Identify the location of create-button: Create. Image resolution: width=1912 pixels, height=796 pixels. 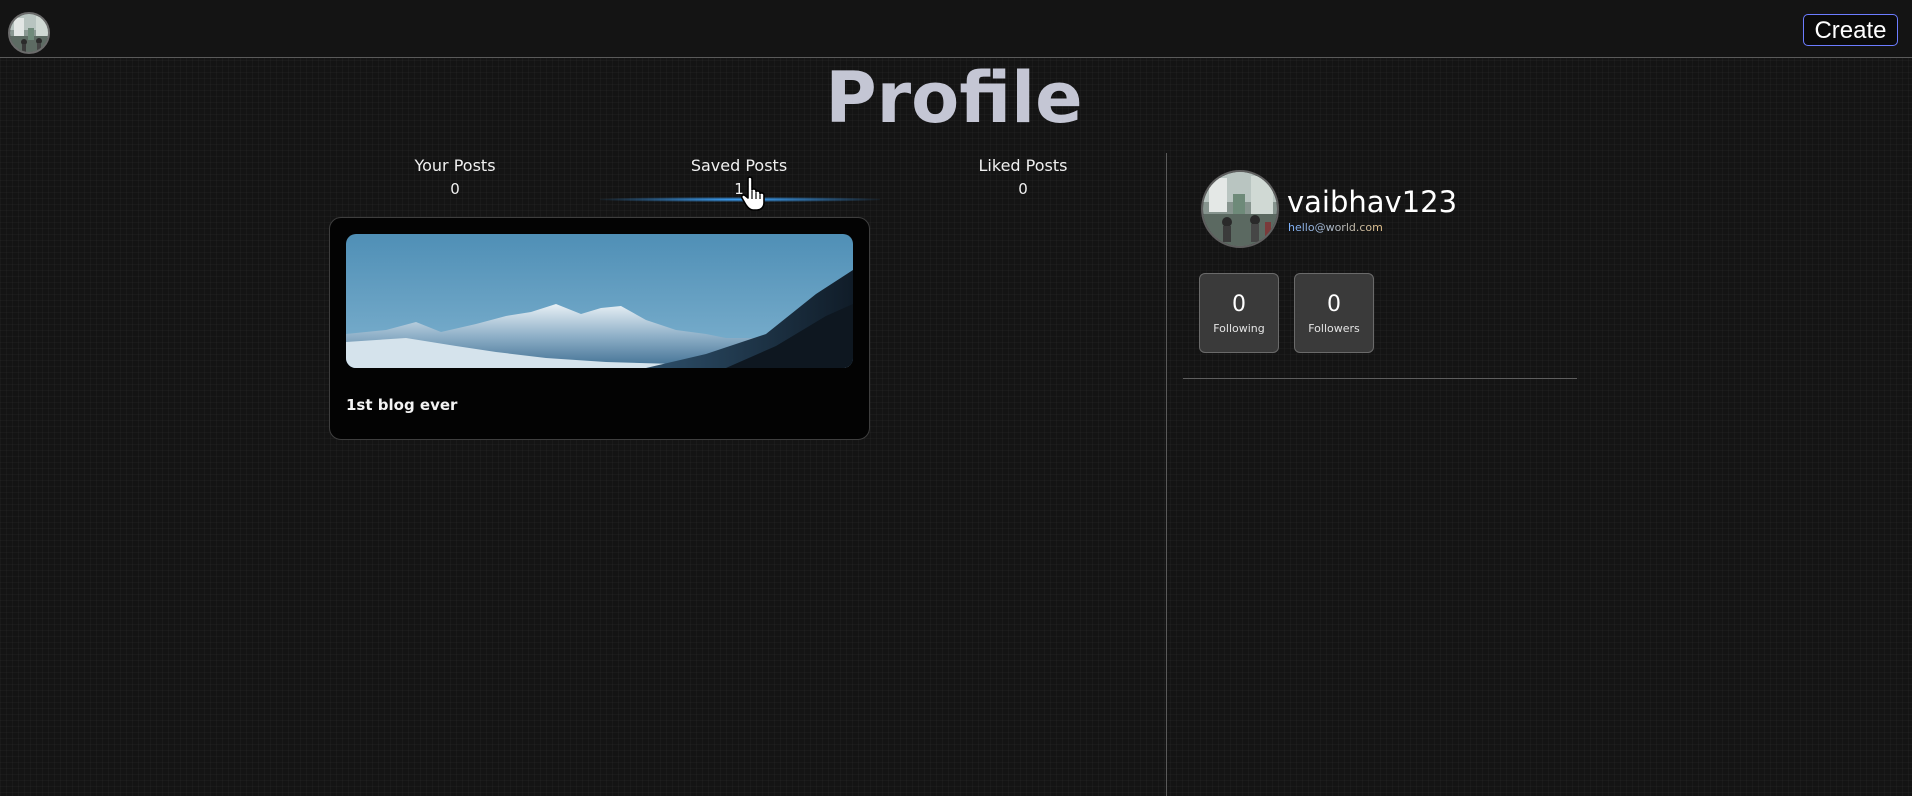
(1850, 30).